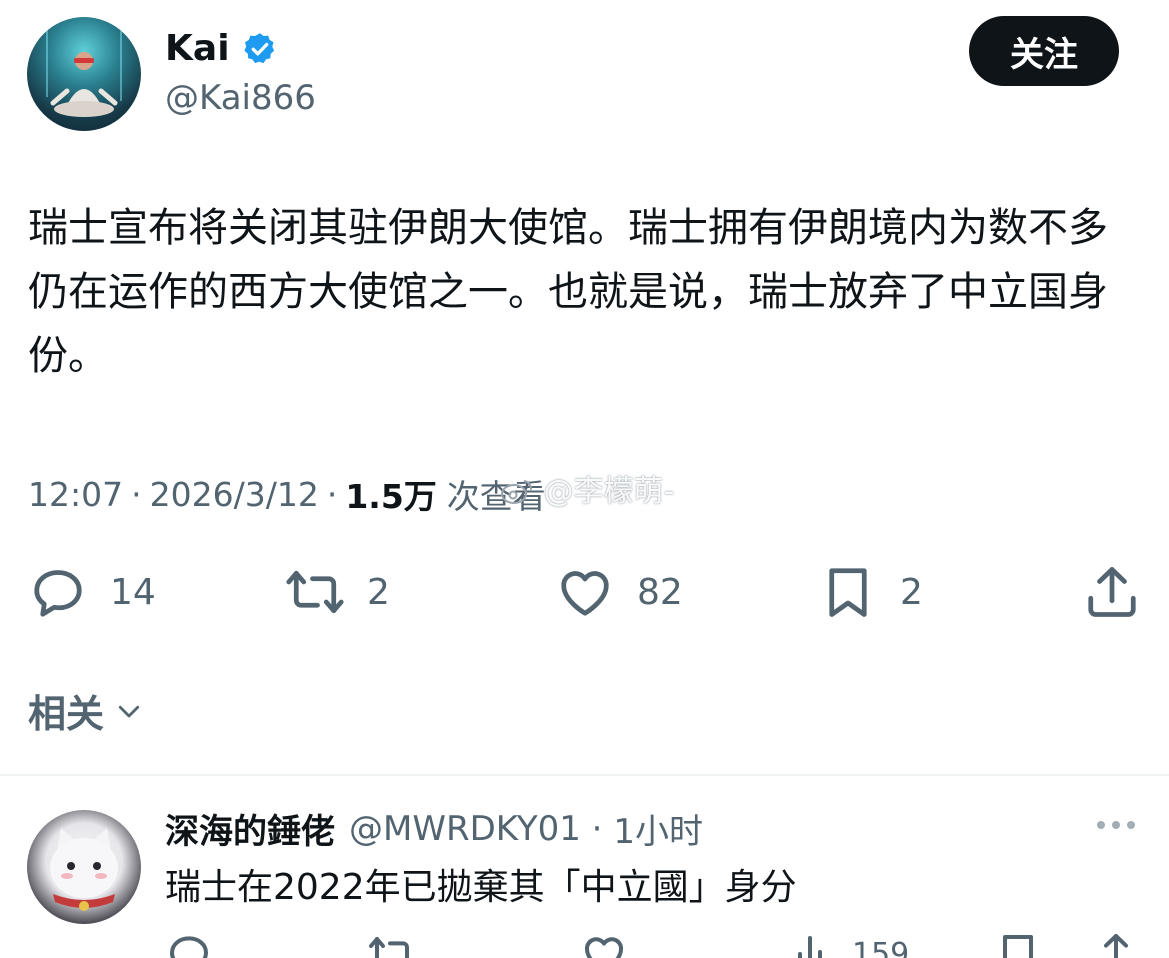  What do you see at coordinates (911, 592) in the screenshot?
I see `bookmark-count: 2` at bounding box center [911, 592].